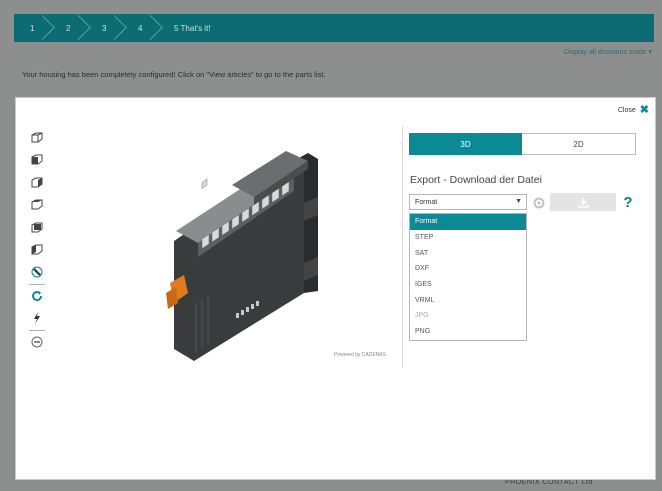 Image resolution: width=662 pixels, height=491 pixels. What do you see at coordinates (192, 28) in the screenshot?
I see `step-label: 5 That's it!` at bounding box center [192, 28].